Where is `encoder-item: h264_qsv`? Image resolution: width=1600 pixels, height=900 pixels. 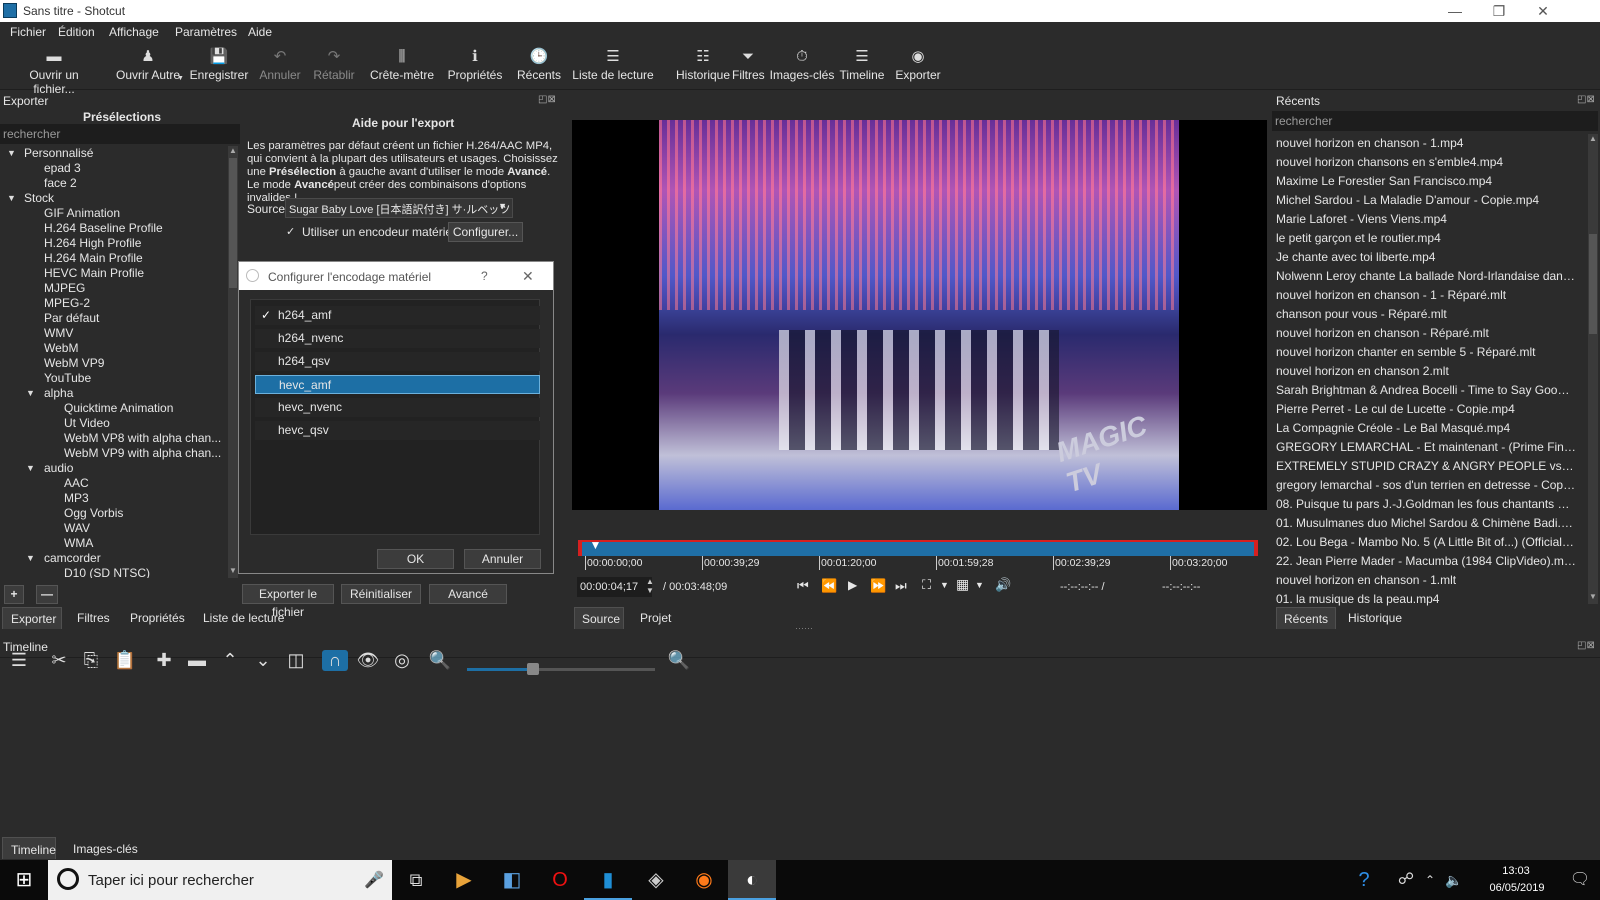
encoder-item: h264_qsv is located at coordinates (397, 361).